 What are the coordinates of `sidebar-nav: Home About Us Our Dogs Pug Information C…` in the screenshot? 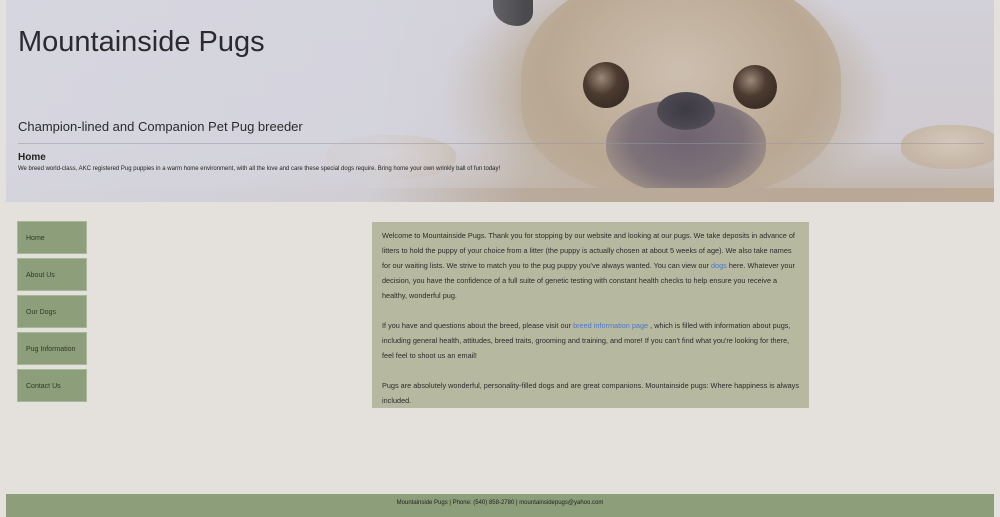 It's located at (53, 313).